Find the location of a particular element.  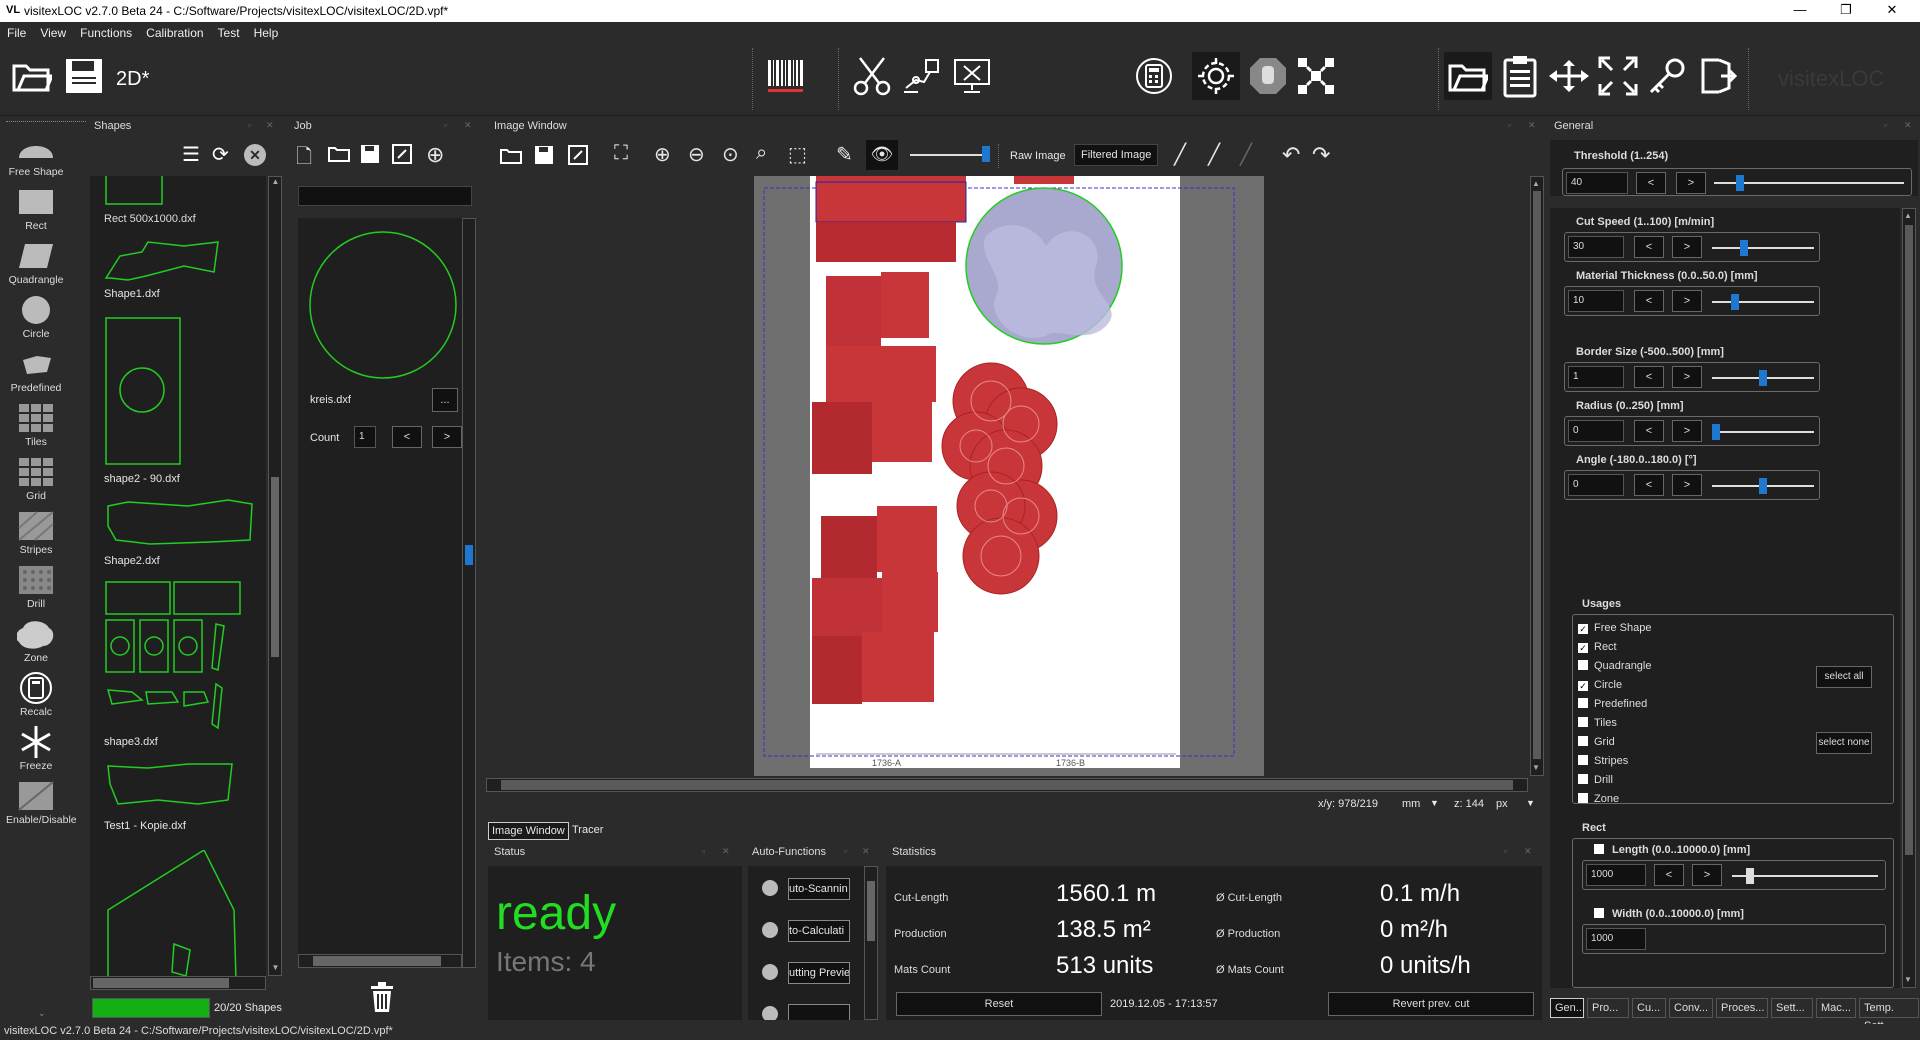

usage-checkbox: ✓ Circle is located at coordinates (1600, 685).